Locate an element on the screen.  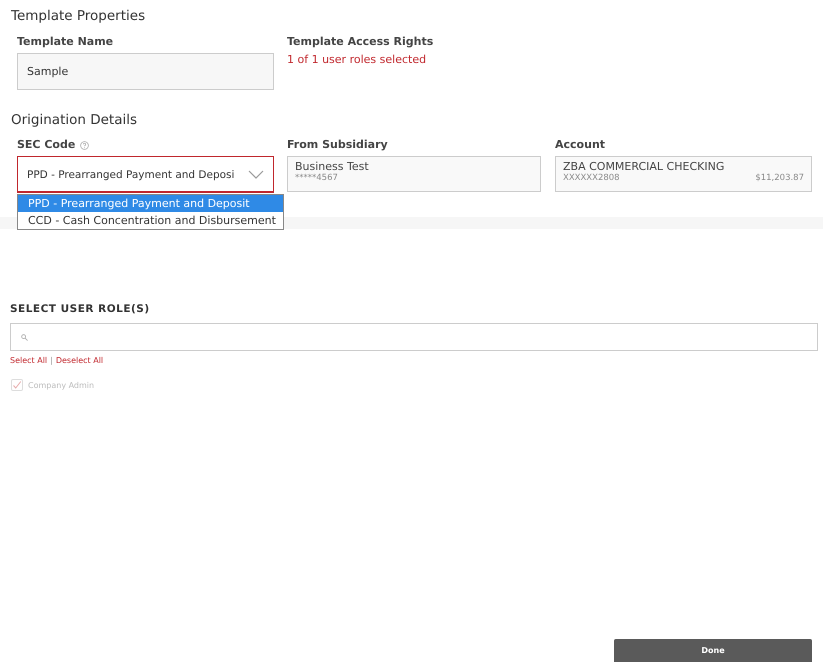
deselect-all-link: Deselect All is located at coordinates (80, 360).